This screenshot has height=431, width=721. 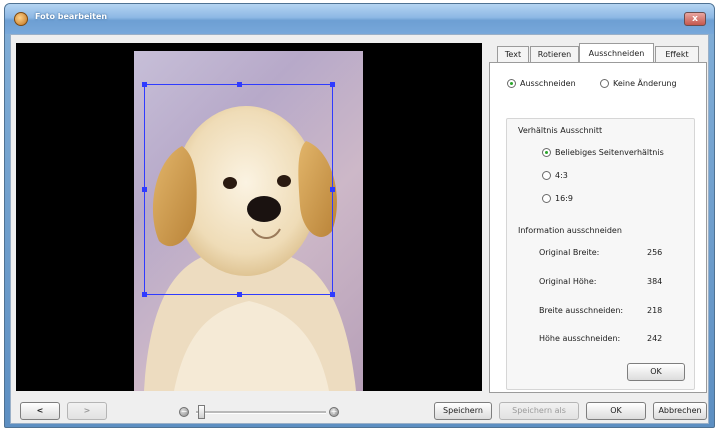 What do you see at coordinates (616, 411) in the screenshot?
I see `ok-button: OK` at bounding box center [616, 411].